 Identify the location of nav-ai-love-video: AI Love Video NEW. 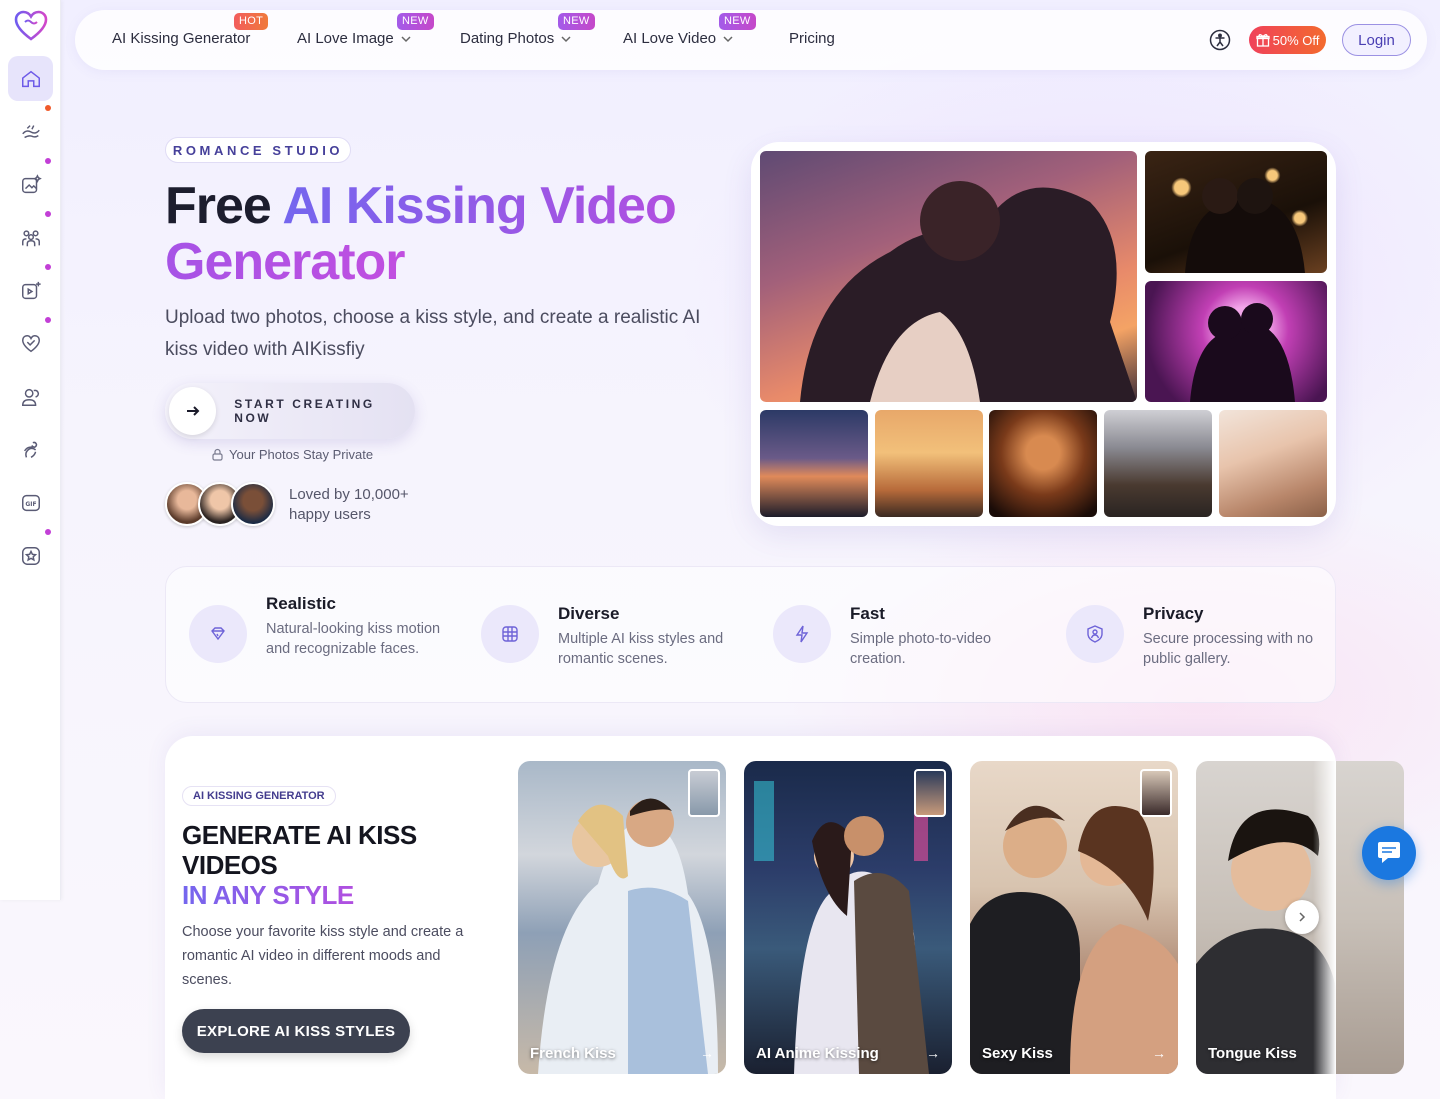
(689, 30).